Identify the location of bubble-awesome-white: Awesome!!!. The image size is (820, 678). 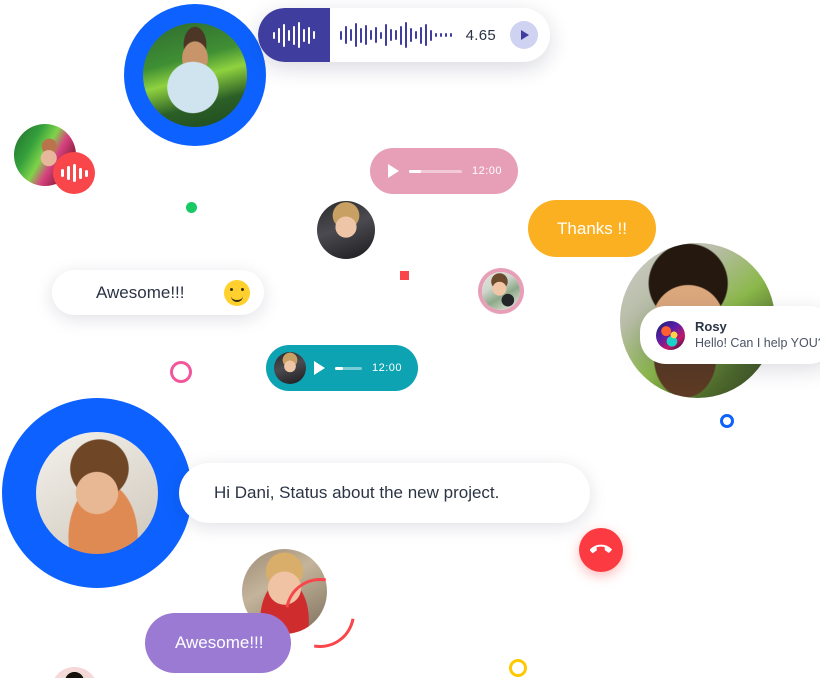
(158, 292).